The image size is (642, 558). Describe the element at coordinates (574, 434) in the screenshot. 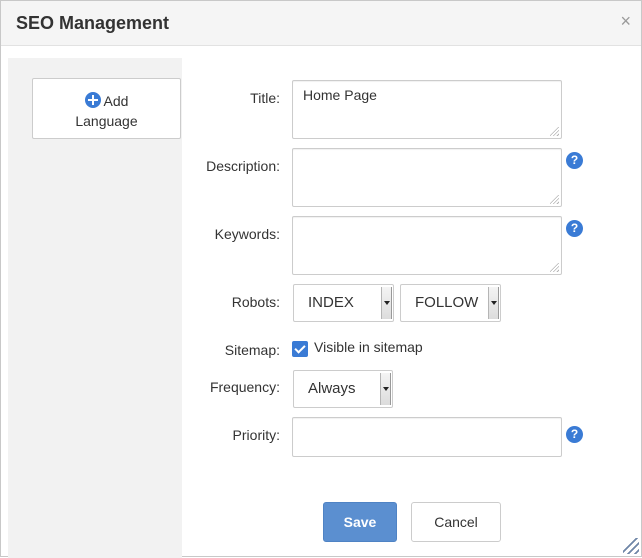

I see `priority-help-icon: ?` at that location.